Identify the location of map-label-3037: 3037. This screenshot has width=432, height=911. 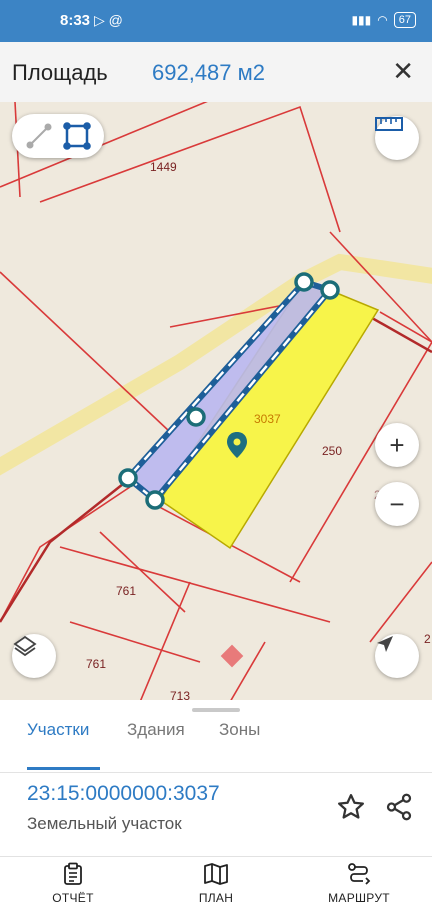
(267, 419).